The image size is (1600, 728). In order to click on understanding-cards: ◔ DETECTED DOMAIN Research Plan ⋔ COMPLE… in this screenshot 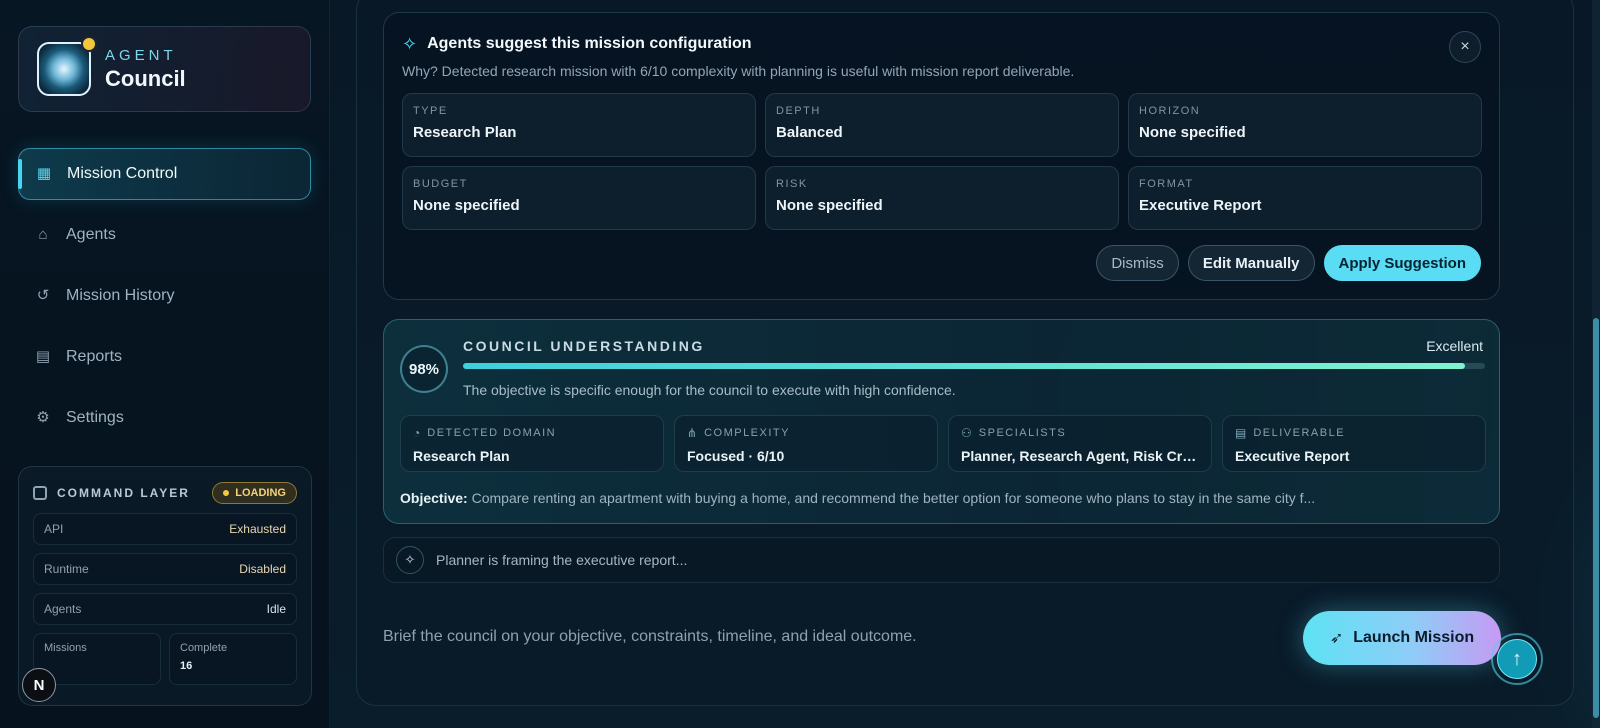, I will do `click(943, 443)`.